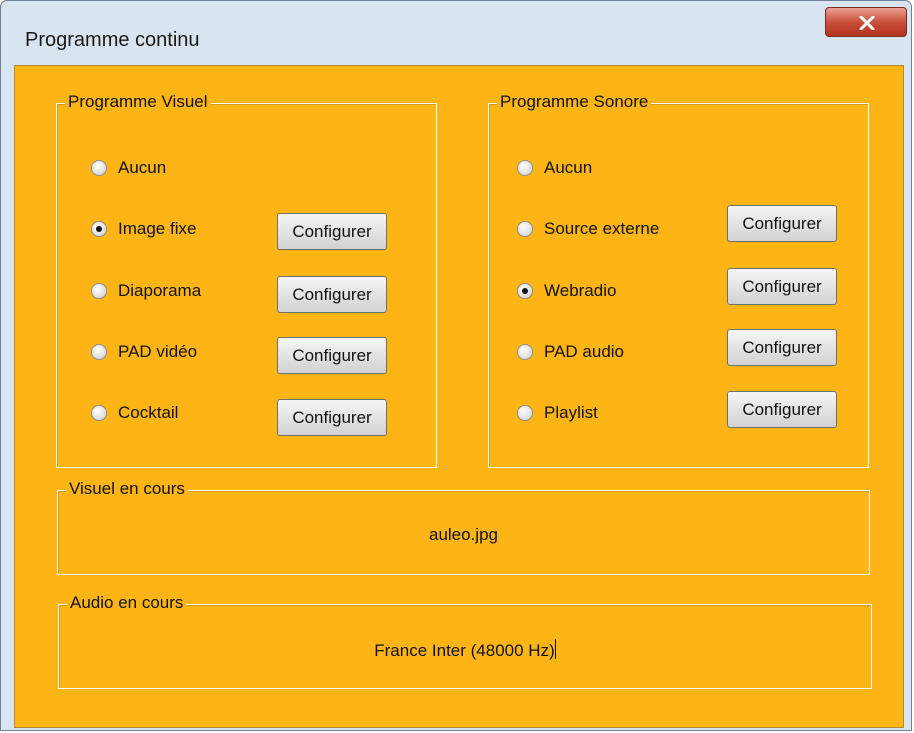  I want to click on visual-radio-image-fixe, so click(99, 229).